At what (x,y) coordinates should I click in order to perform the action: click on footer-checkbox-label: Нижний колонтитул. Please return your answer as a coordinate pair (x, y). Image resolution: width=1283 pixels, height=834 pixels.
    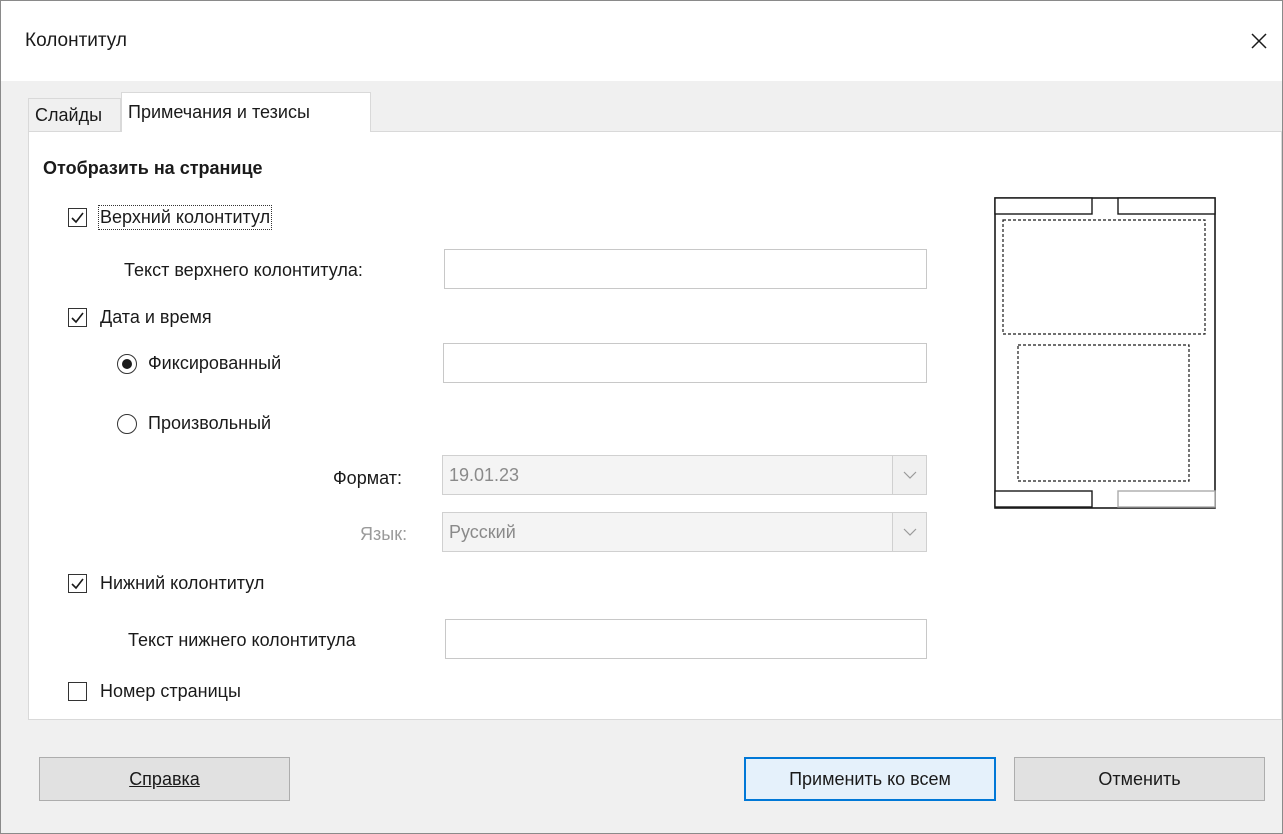
    Looking at the image, I should click on (182, 583).